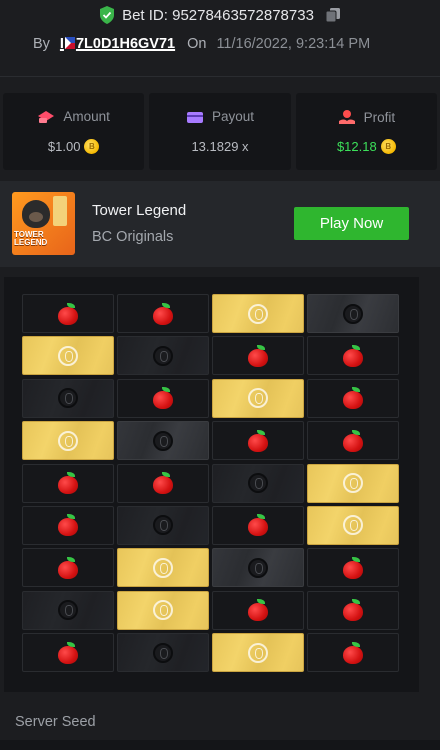  What do you see at coordinates (55, 722) in the screenshot?
I see `server-seed-label: Server Seed` at bounding box center [55, 722].